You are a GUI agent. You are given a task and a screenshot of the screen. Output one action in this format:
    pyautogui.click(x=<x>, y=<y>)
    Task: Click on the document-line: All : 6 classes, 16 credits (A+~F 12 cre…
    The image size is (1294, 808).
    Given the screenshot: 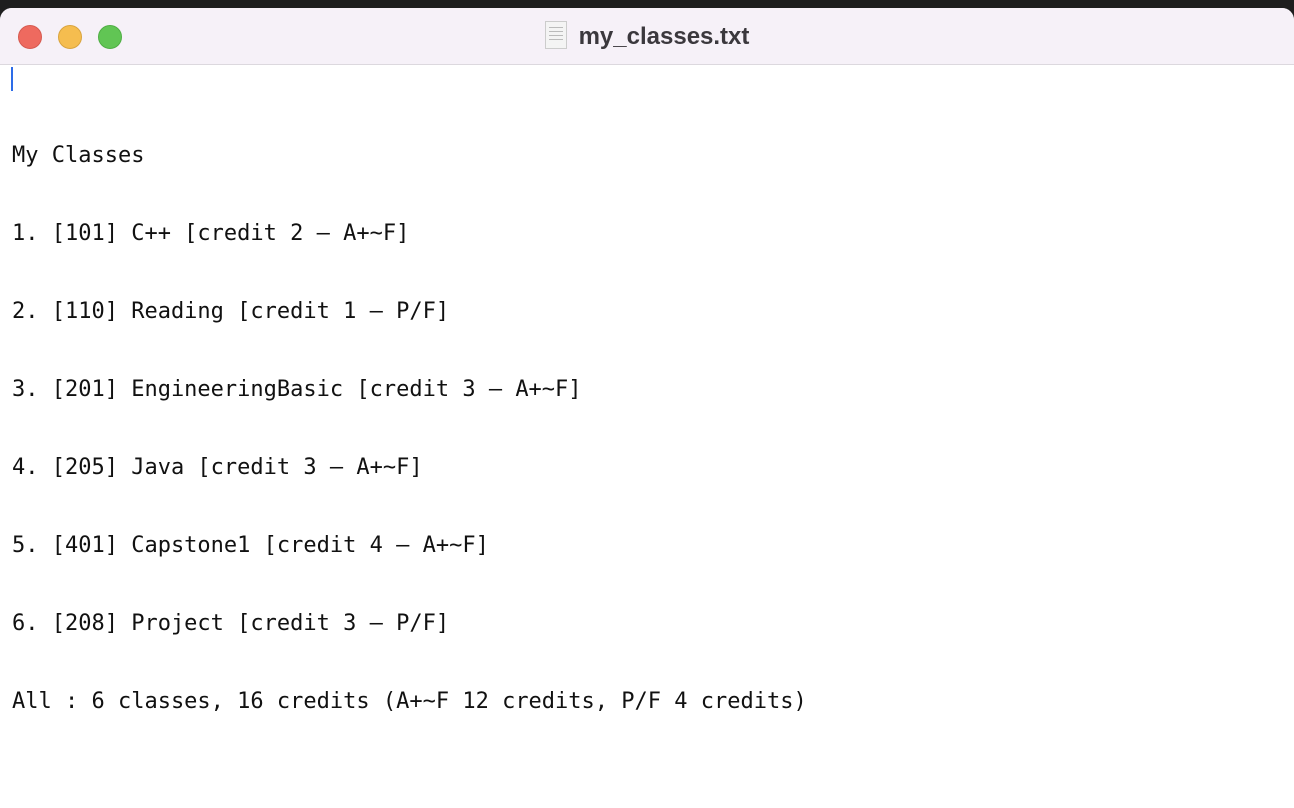 What is the action you would take?
    pyautogui.click(x=409, y=701)
    